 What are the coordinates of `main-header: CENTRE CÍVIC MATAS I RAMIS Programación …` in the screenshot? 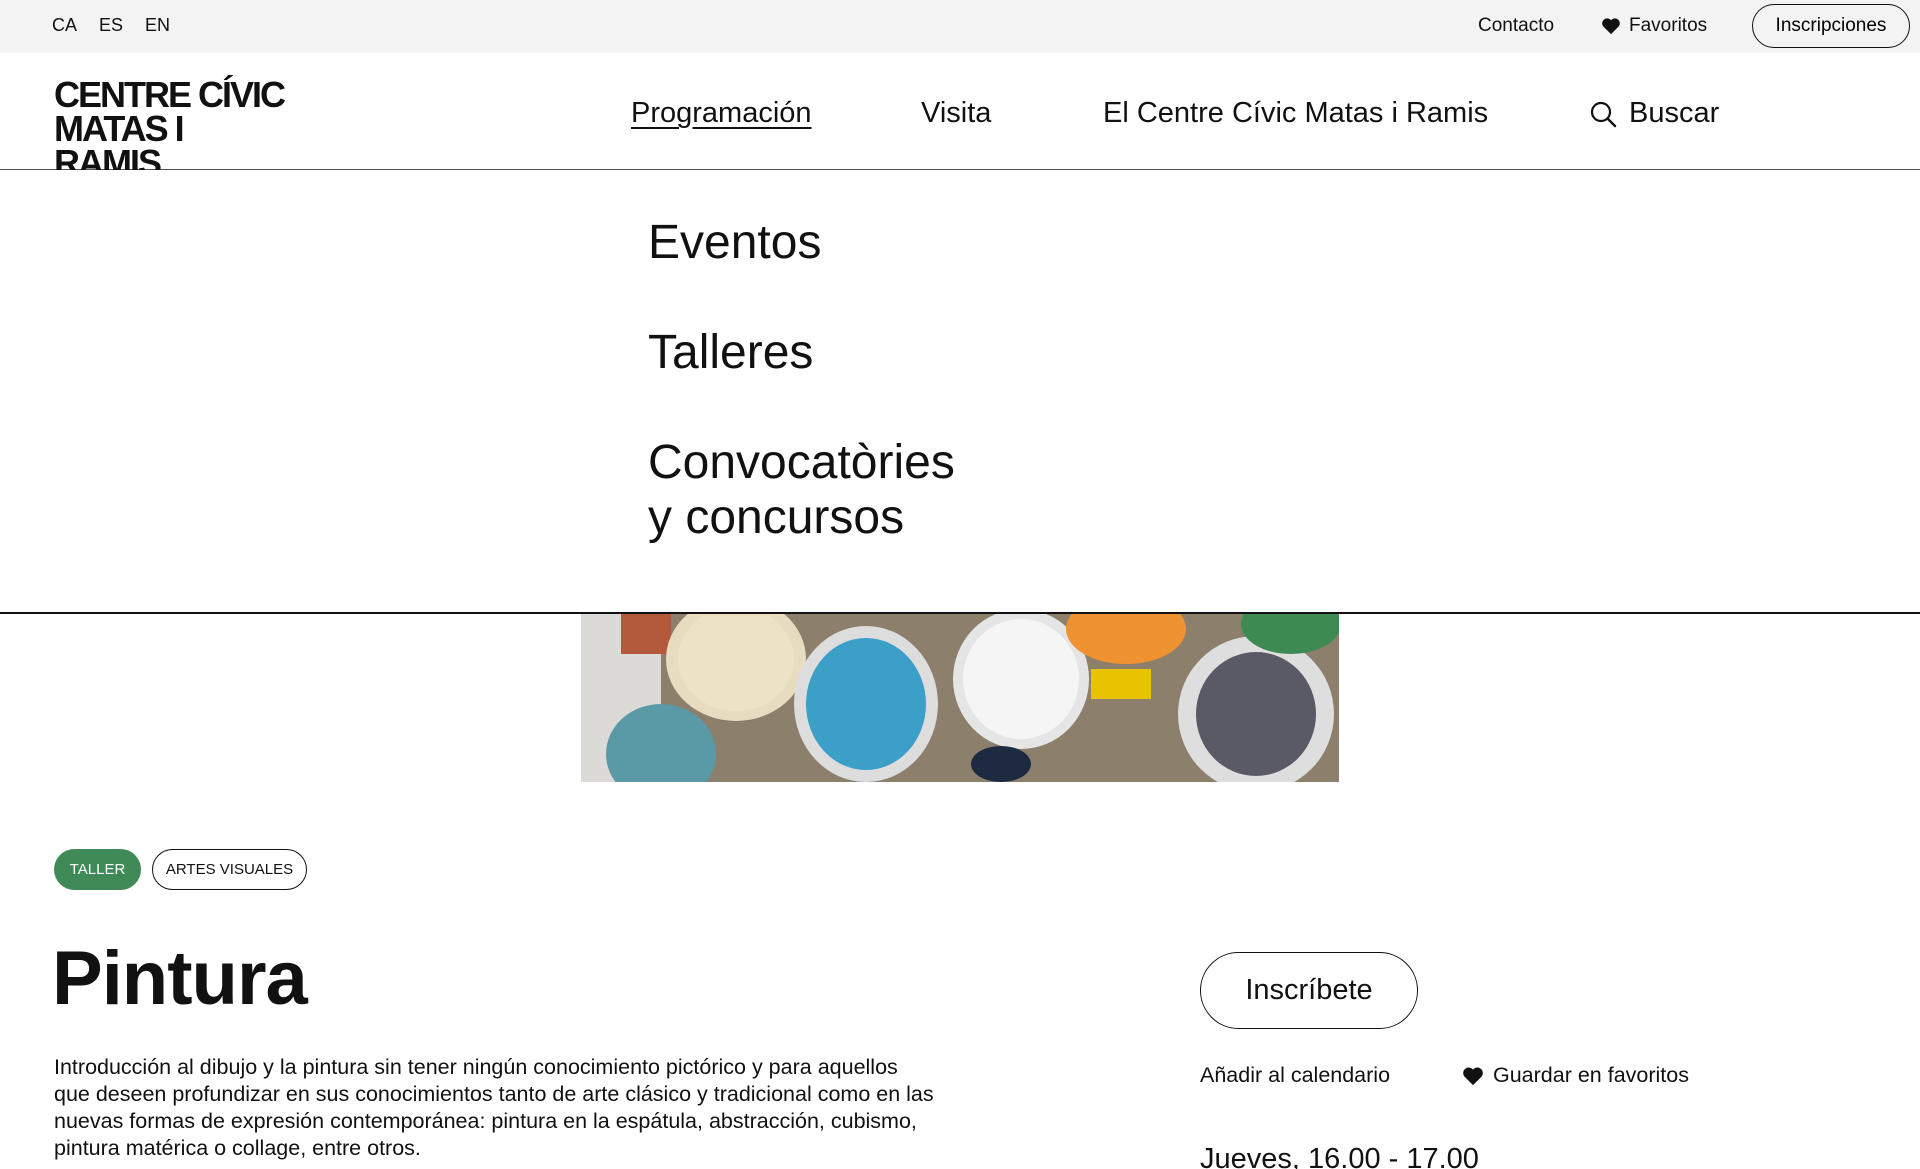 It's located at (960, 117).